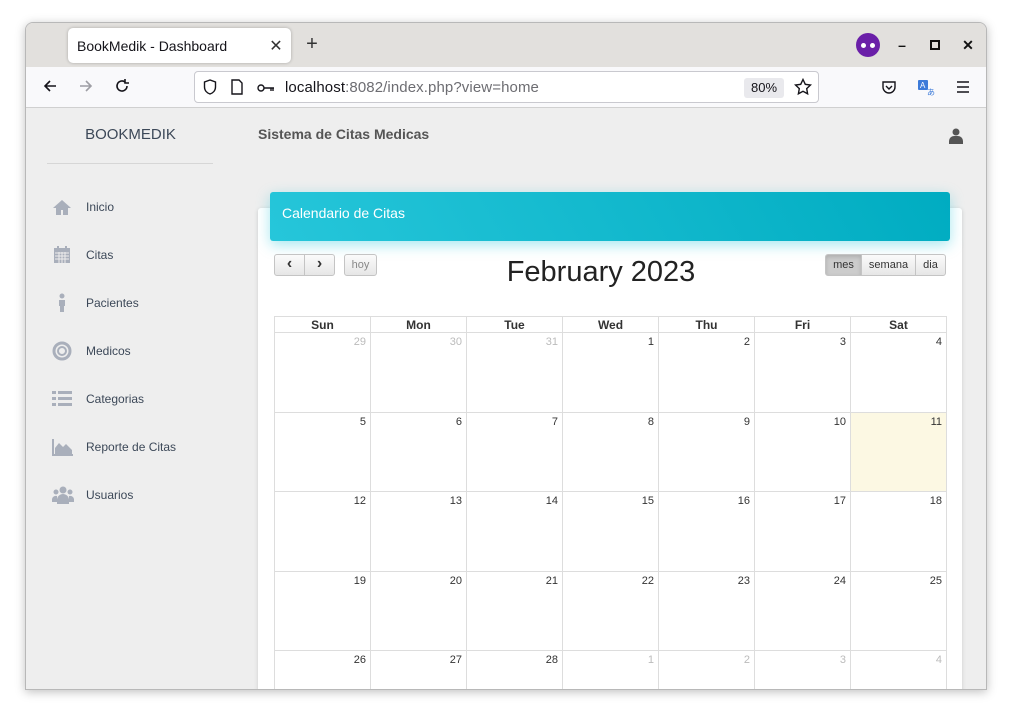  I want to click on menu-icon, so click(963, 89).